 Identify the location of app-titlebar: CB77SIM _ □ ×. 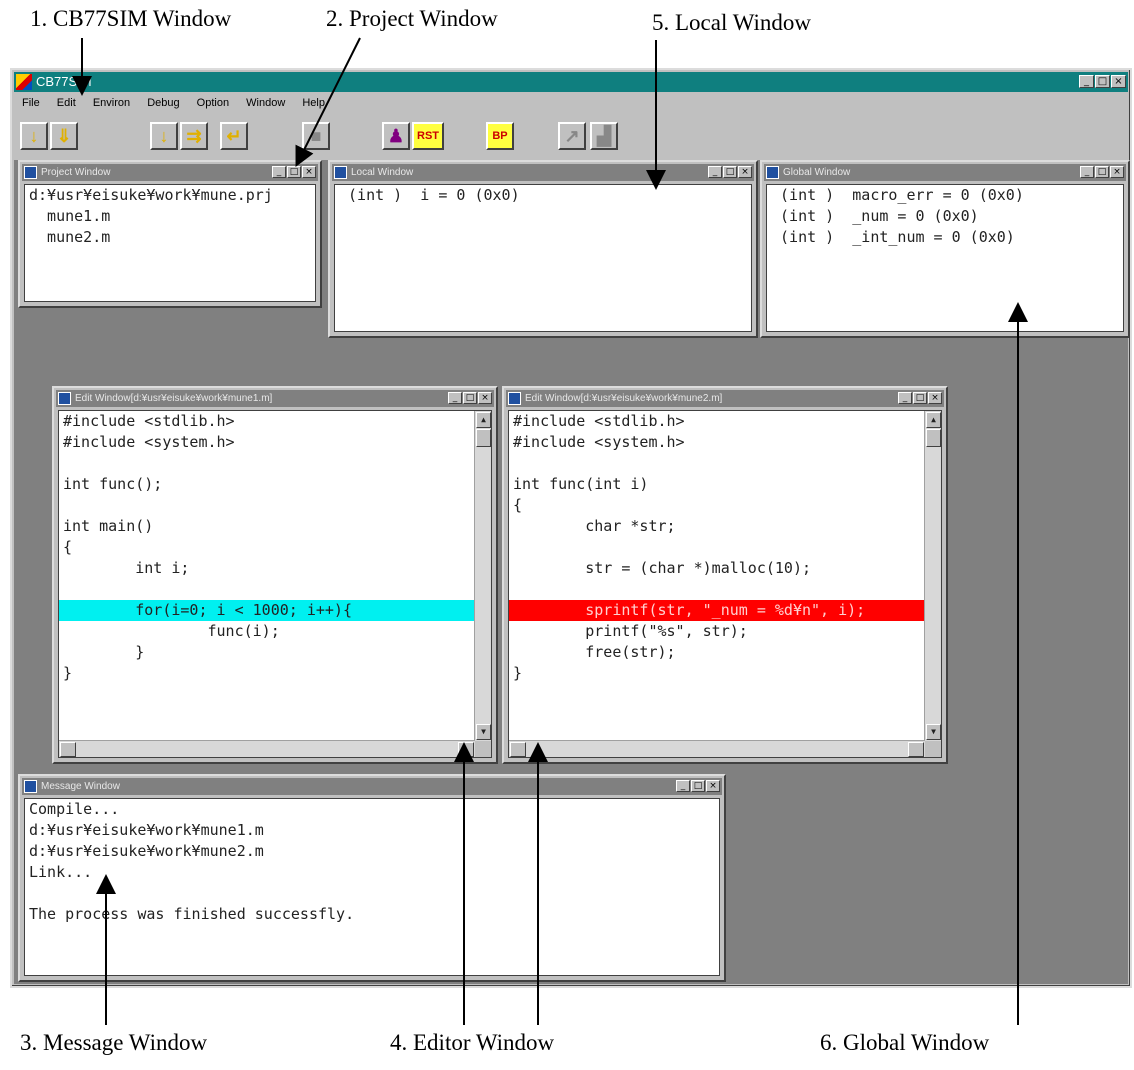
(571, 82).